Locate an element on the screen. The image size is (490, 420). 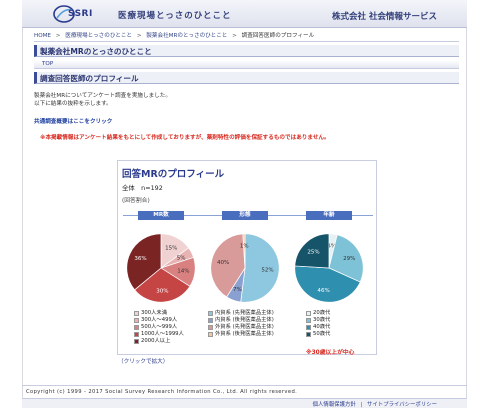
legend-label: 内資系 (後発医薬品主体) is located at coordinates (244, 320).